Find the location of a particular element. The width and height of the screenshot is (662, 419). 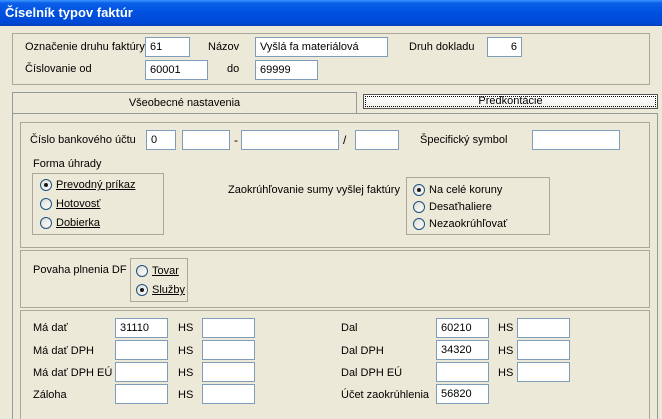

ma-dat-dph-field is located at coordinates (141, 350).